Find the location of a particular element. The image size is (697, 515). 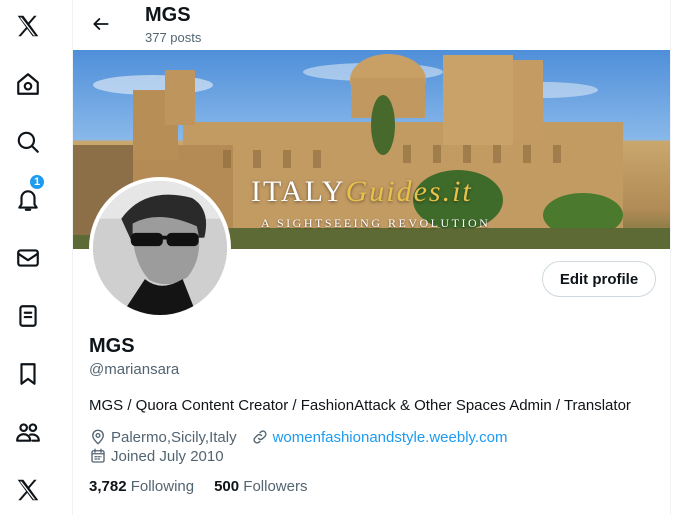

arrow-left-icon is located at coordinates (101, 24).